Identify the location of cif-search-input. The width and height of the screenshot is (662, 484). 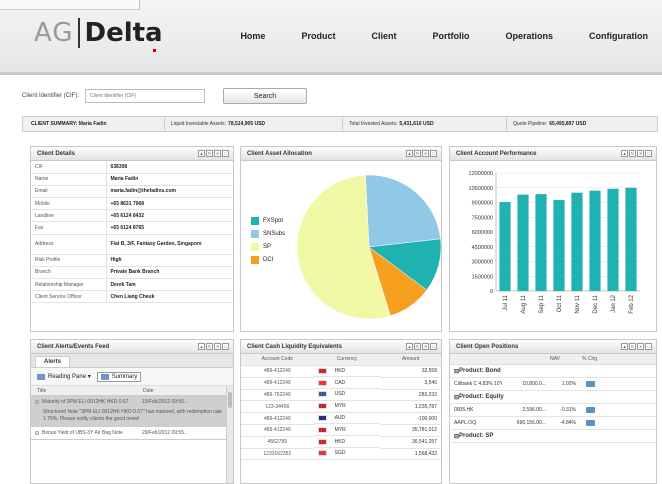
(145, 96).